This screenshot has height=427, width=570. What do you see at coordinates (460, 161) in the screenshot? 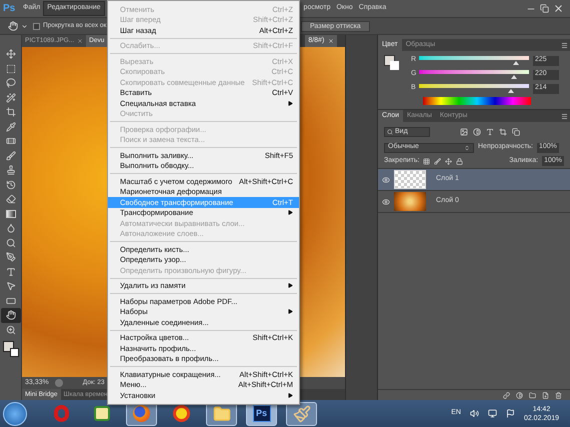
I see `lock-icon` at bounding box center [460, 161].